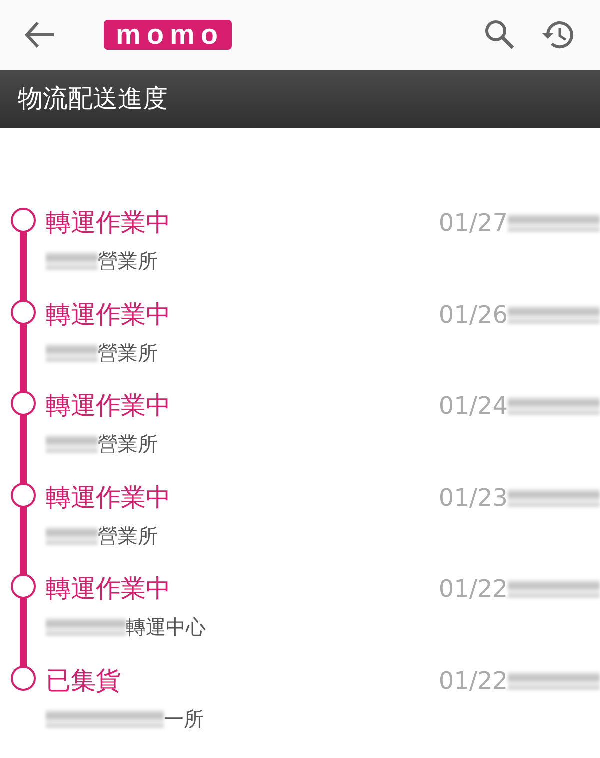 This screenshot has height=758, width=600. Describe the element at coordinates (473, 406) in the screenshot. I see `date-text: 01/24` at that location.